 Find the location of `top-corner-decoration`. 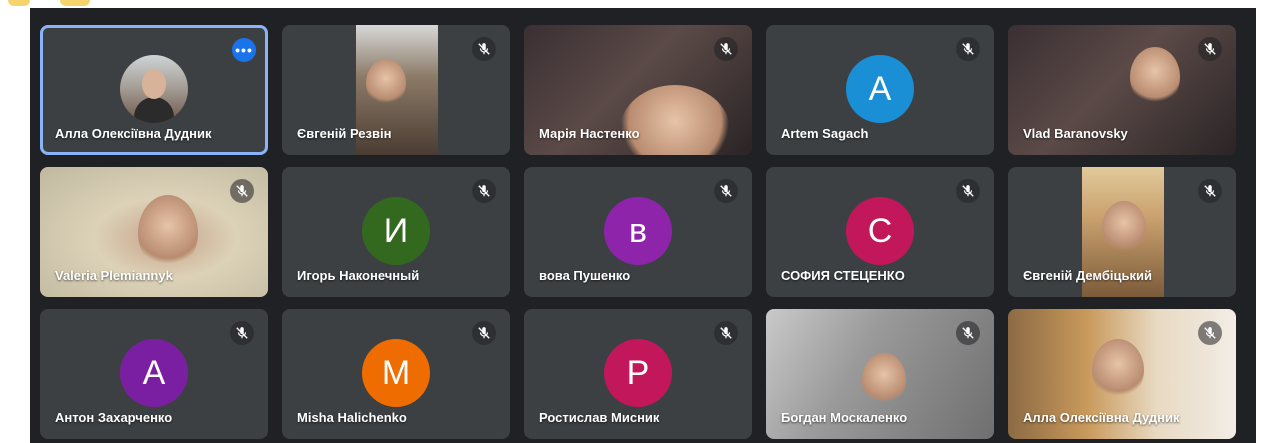

top-corner-decoration is located at coordinates (48, 4).